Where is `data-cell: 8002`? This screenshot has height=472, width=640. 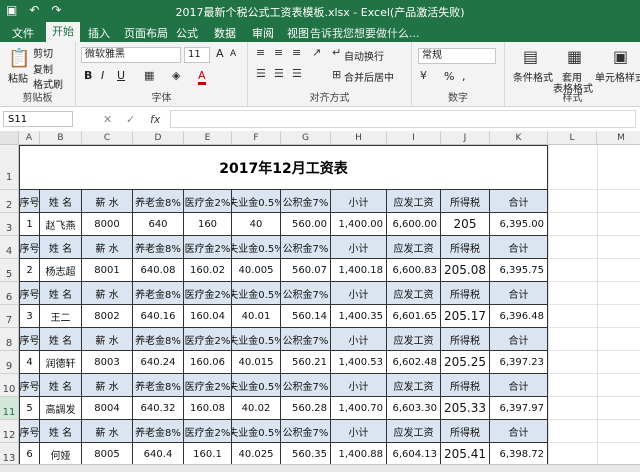
data-cell: 8002 is located at coordinates (107, 316).